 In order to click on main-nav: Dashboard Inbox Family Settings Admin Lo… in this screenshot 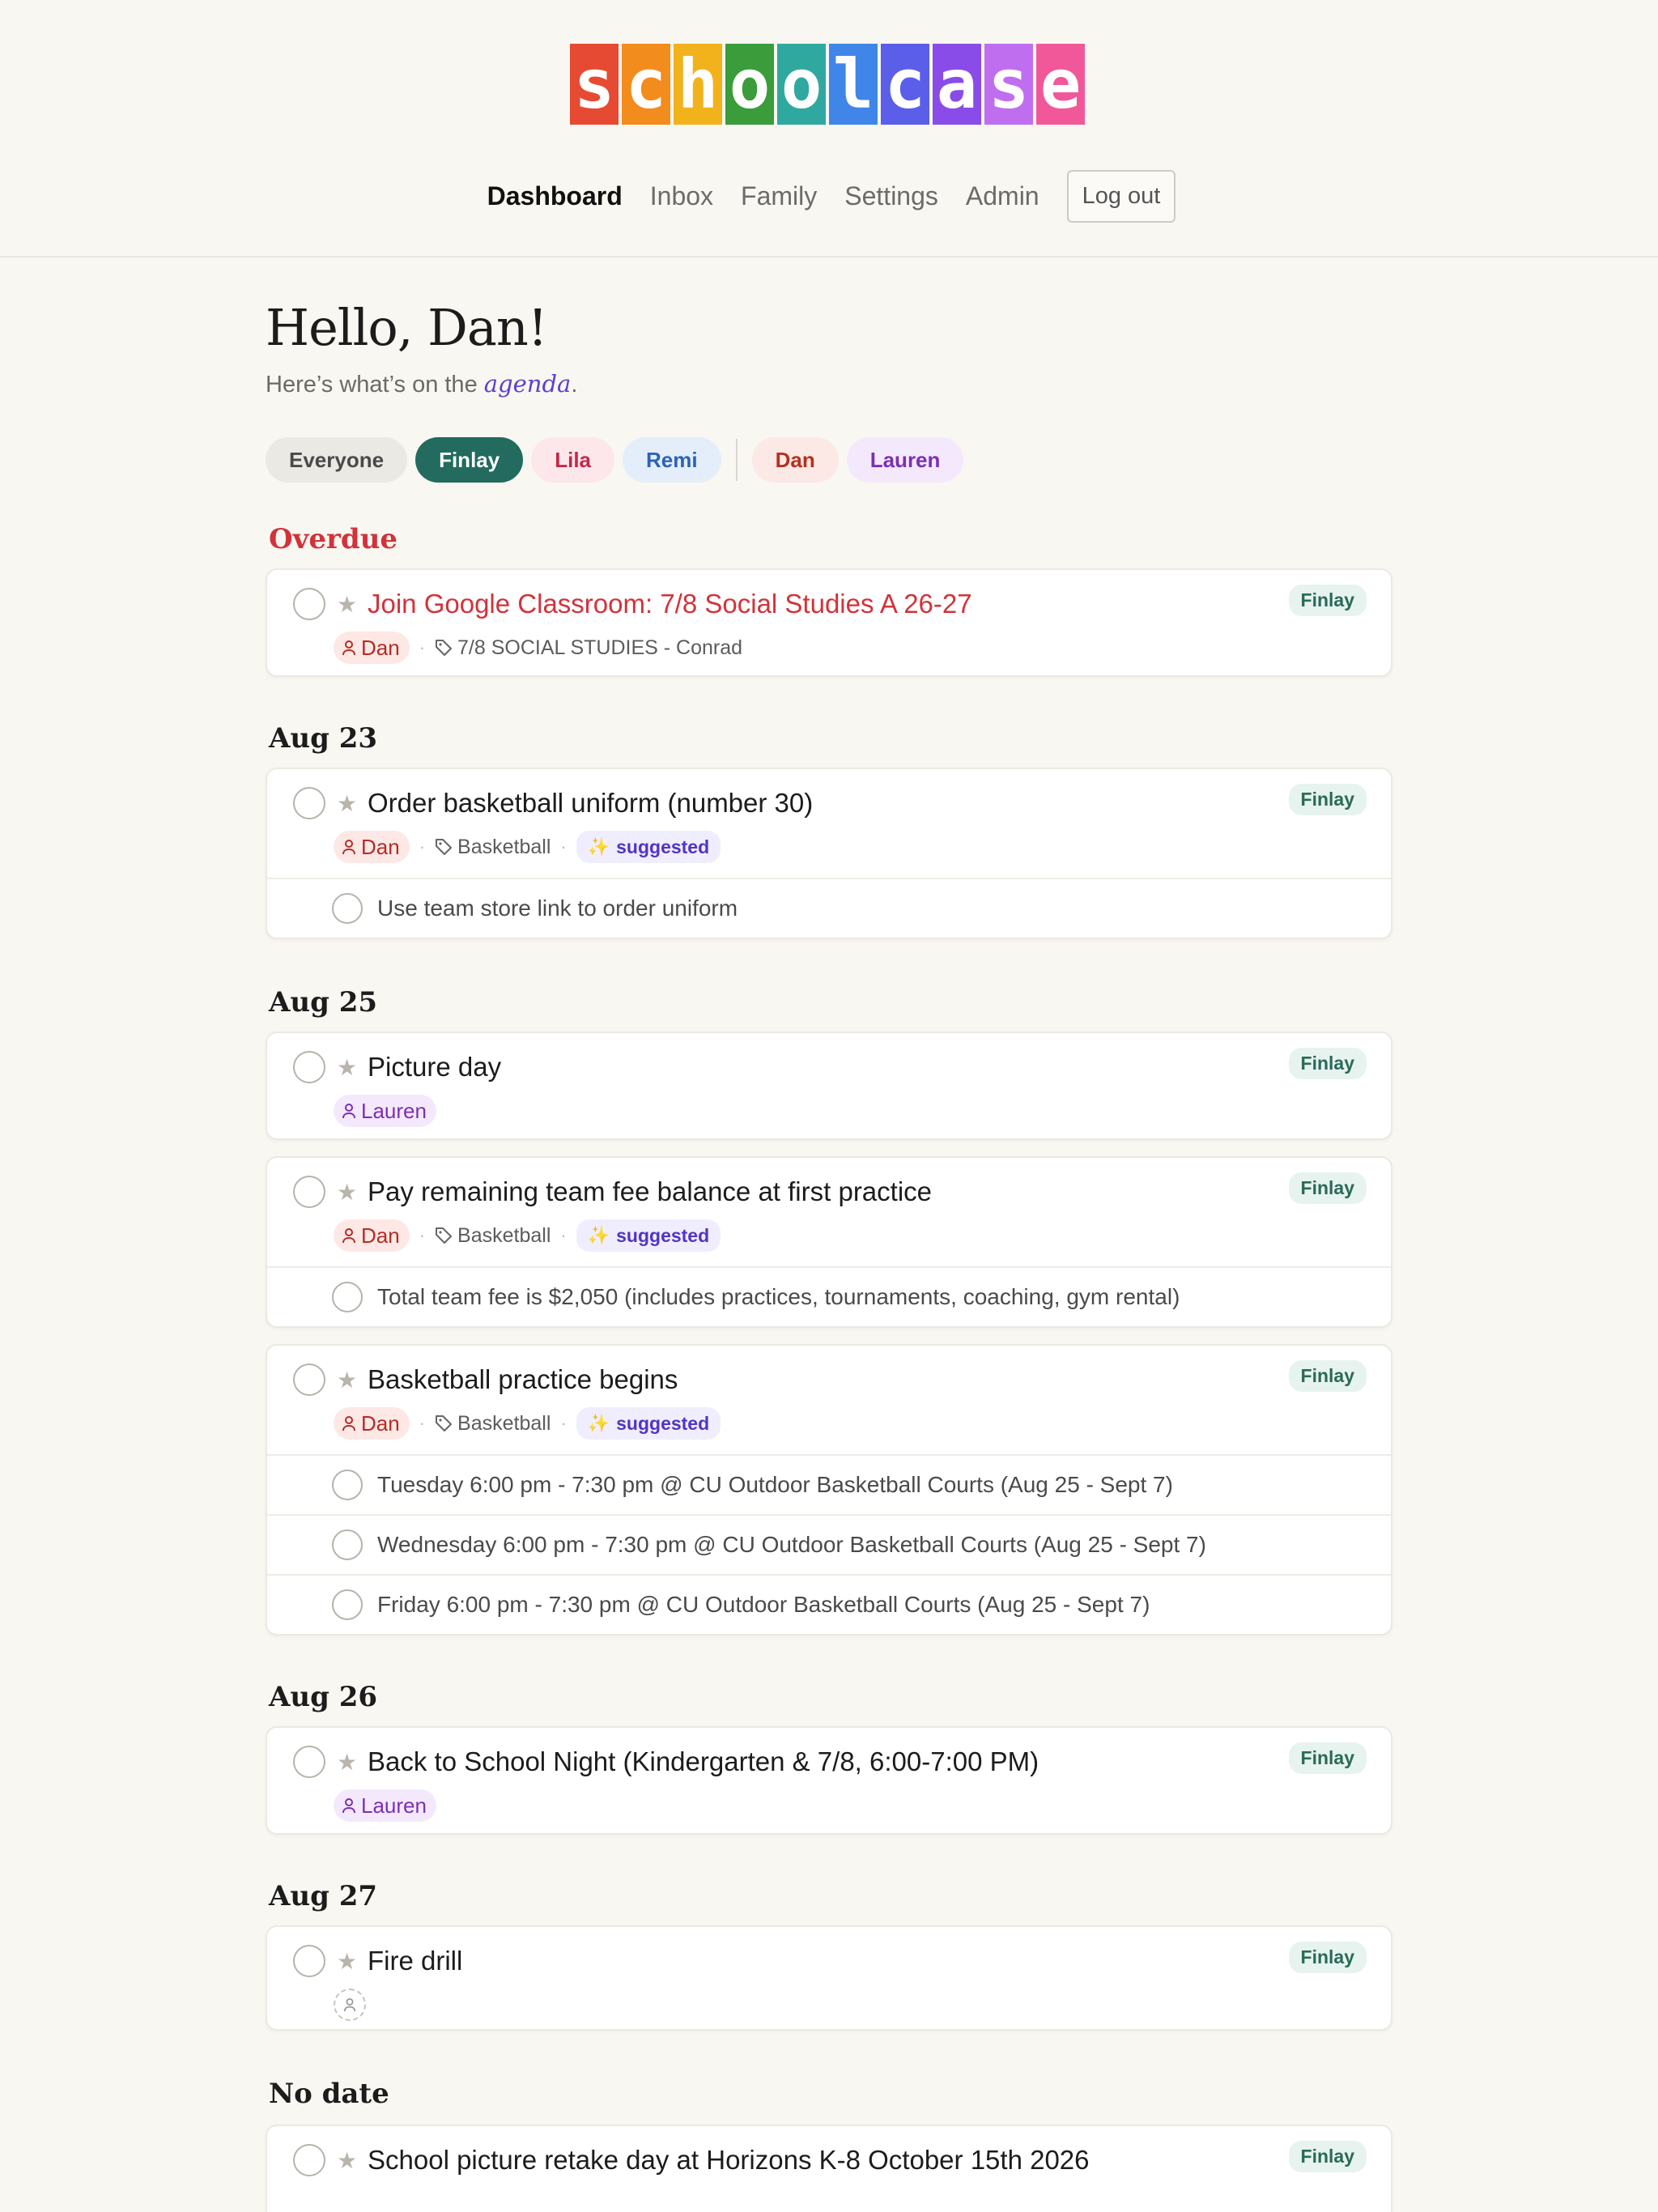, I will do `click(829, 197)`.